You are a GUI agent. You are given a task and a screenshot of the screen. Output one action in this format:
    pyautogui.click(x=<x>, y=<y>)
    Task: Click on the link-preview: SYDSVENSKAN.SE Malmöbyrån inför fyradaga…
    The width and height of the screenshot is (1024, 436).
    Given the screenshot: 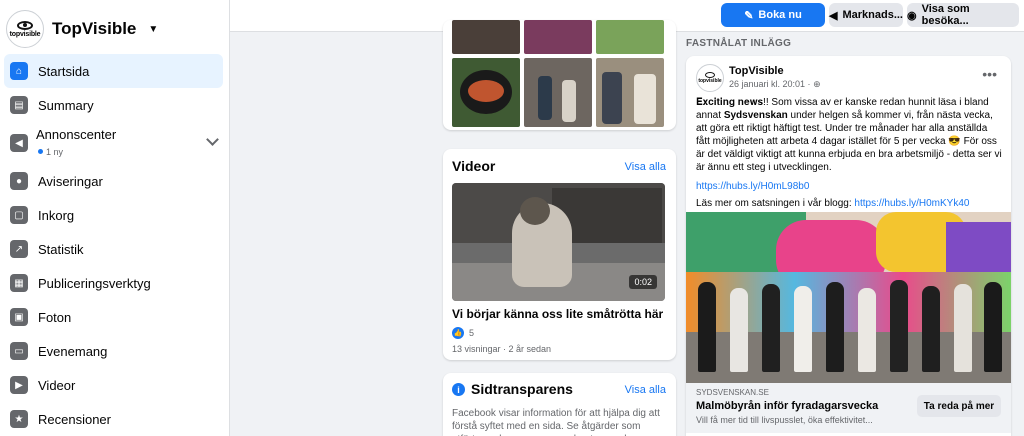 What is the action you would take?
    pyautogui.click(x=848, y=408)
    